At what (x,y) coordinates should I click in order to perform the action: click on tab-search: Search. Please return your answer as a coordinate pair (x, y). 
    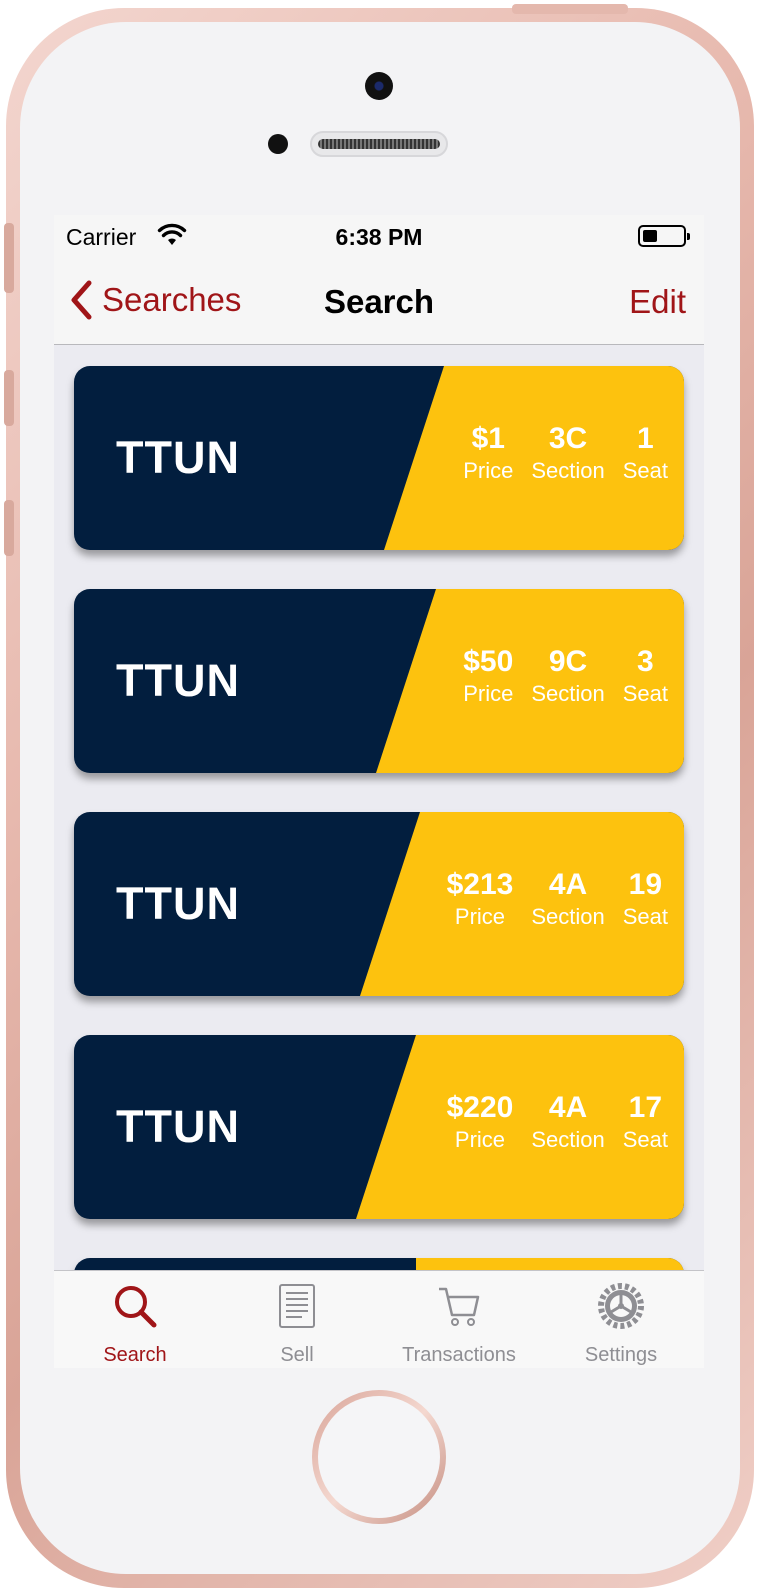
    Looking at the image, I should click on (135, 1319).